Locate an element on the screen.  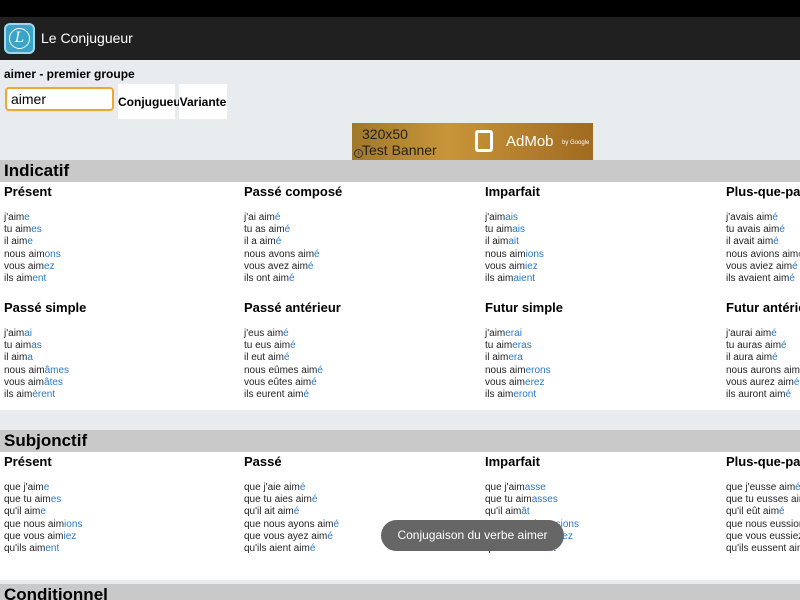
conjugation-form: tu eus aimé is located at coordinates (364, 346).